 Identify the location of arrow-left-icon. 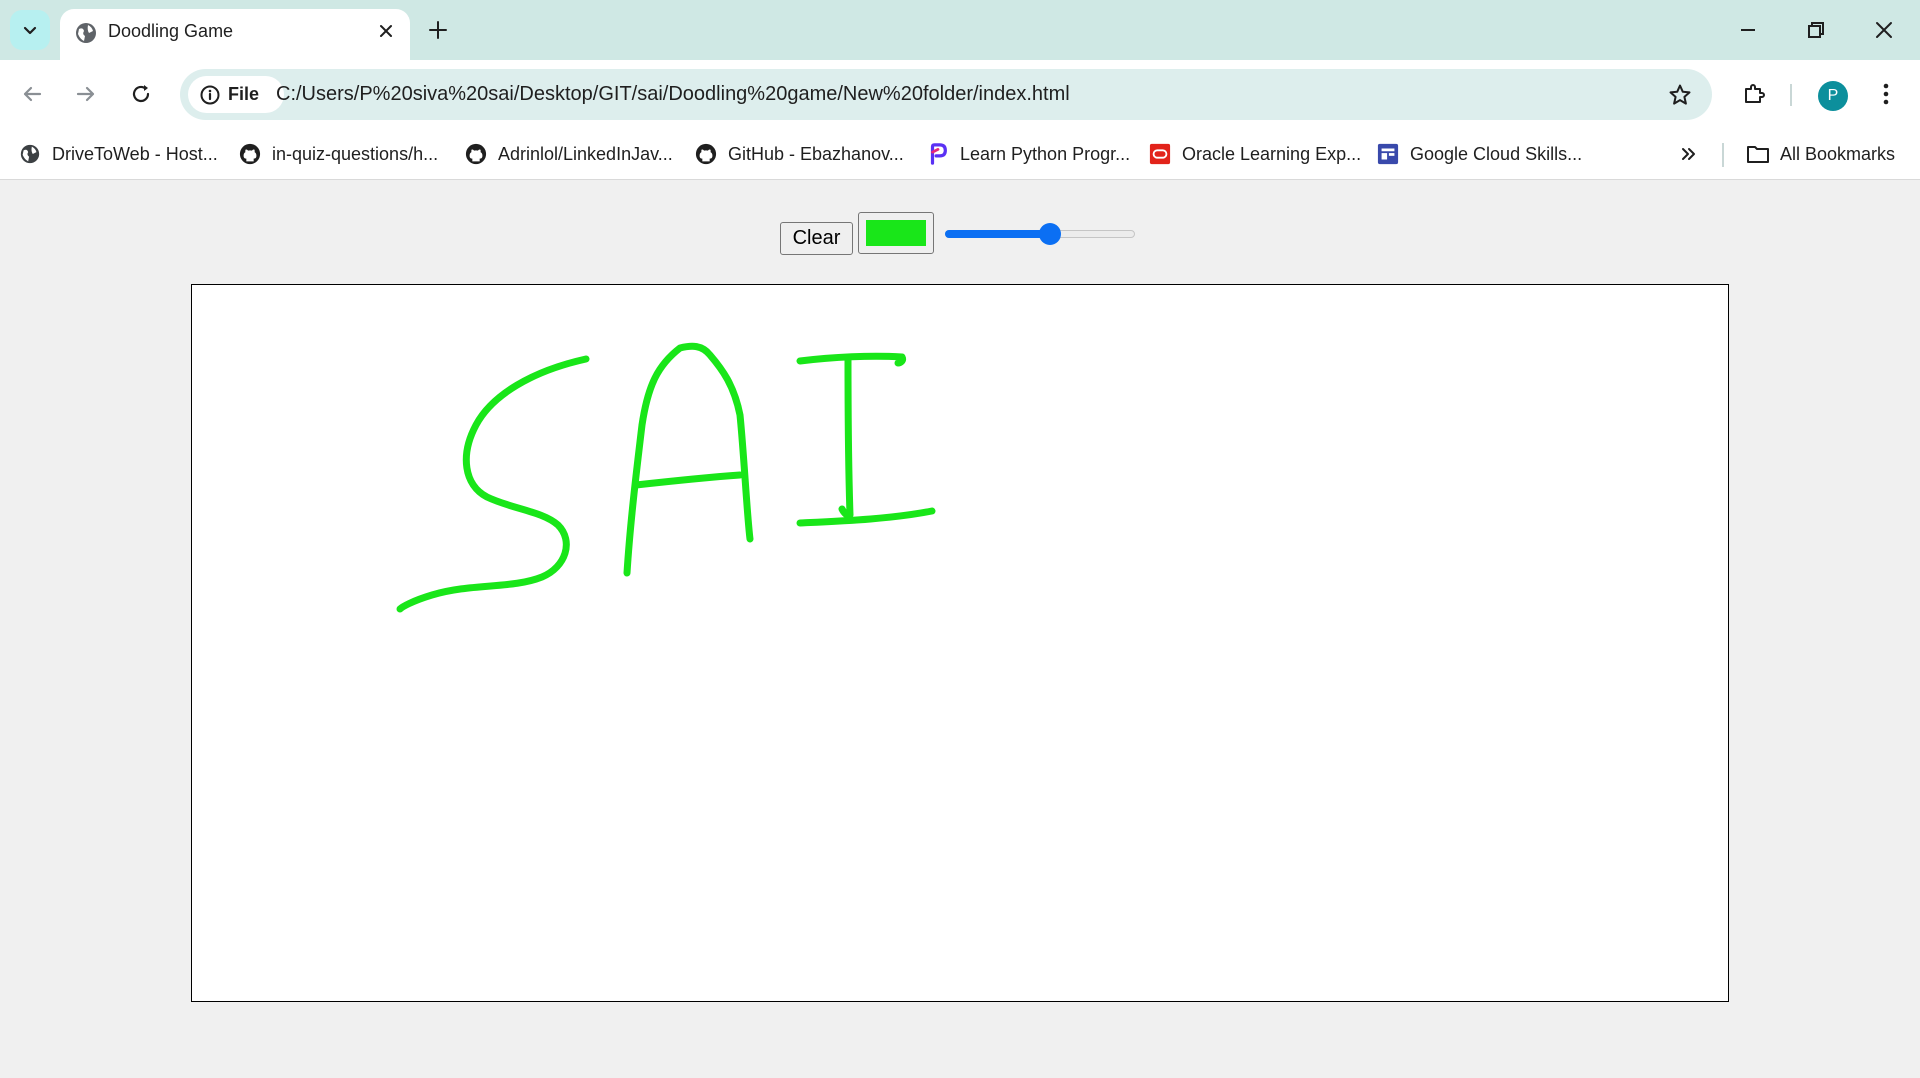
(32, 94).